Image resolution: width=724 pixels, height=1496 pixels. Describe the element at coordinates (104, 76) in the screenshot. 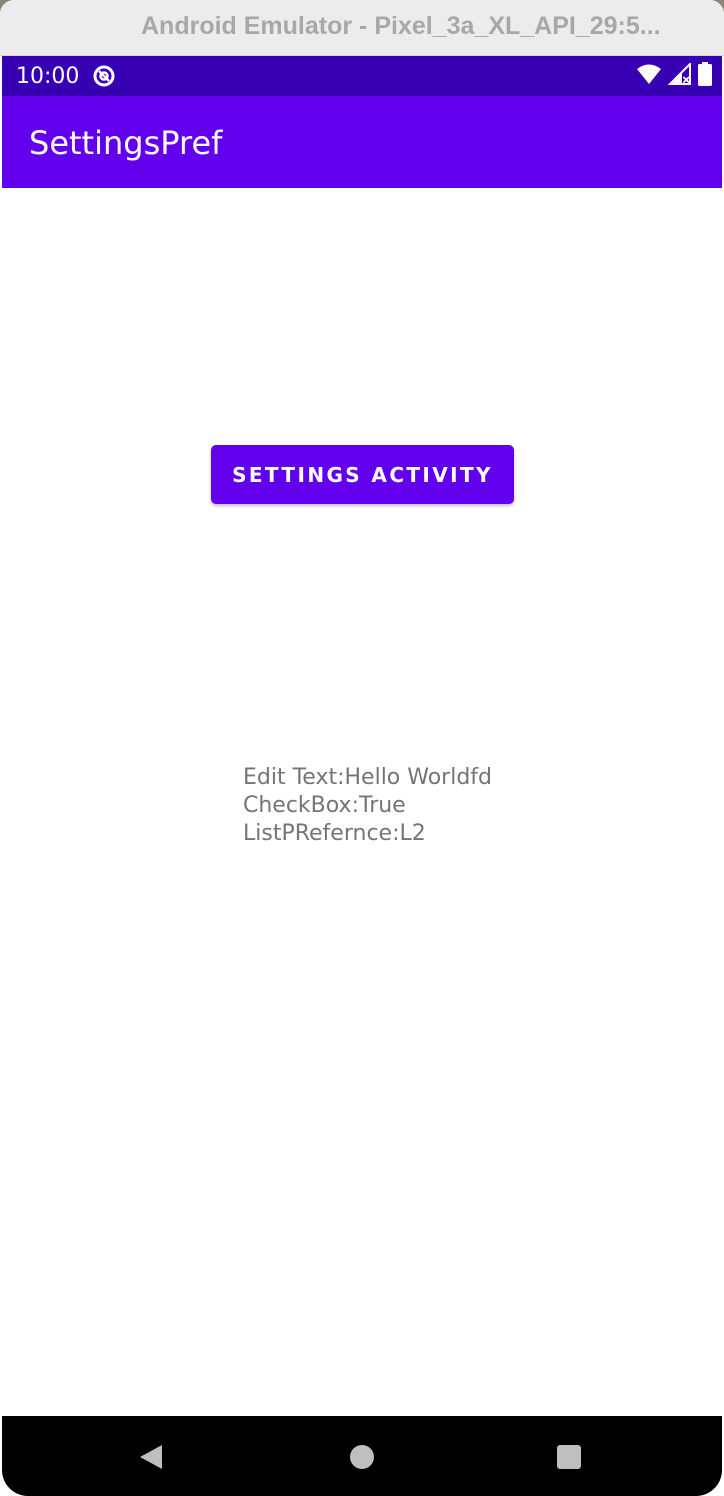

I see `do-not-disturb-icon` at that location.